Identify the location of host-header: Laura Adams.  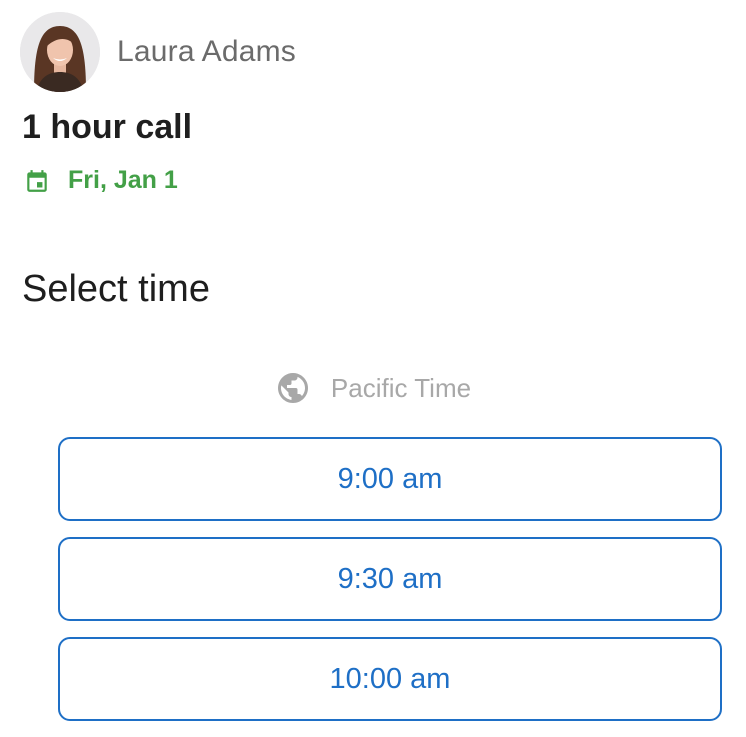
(158, 52).